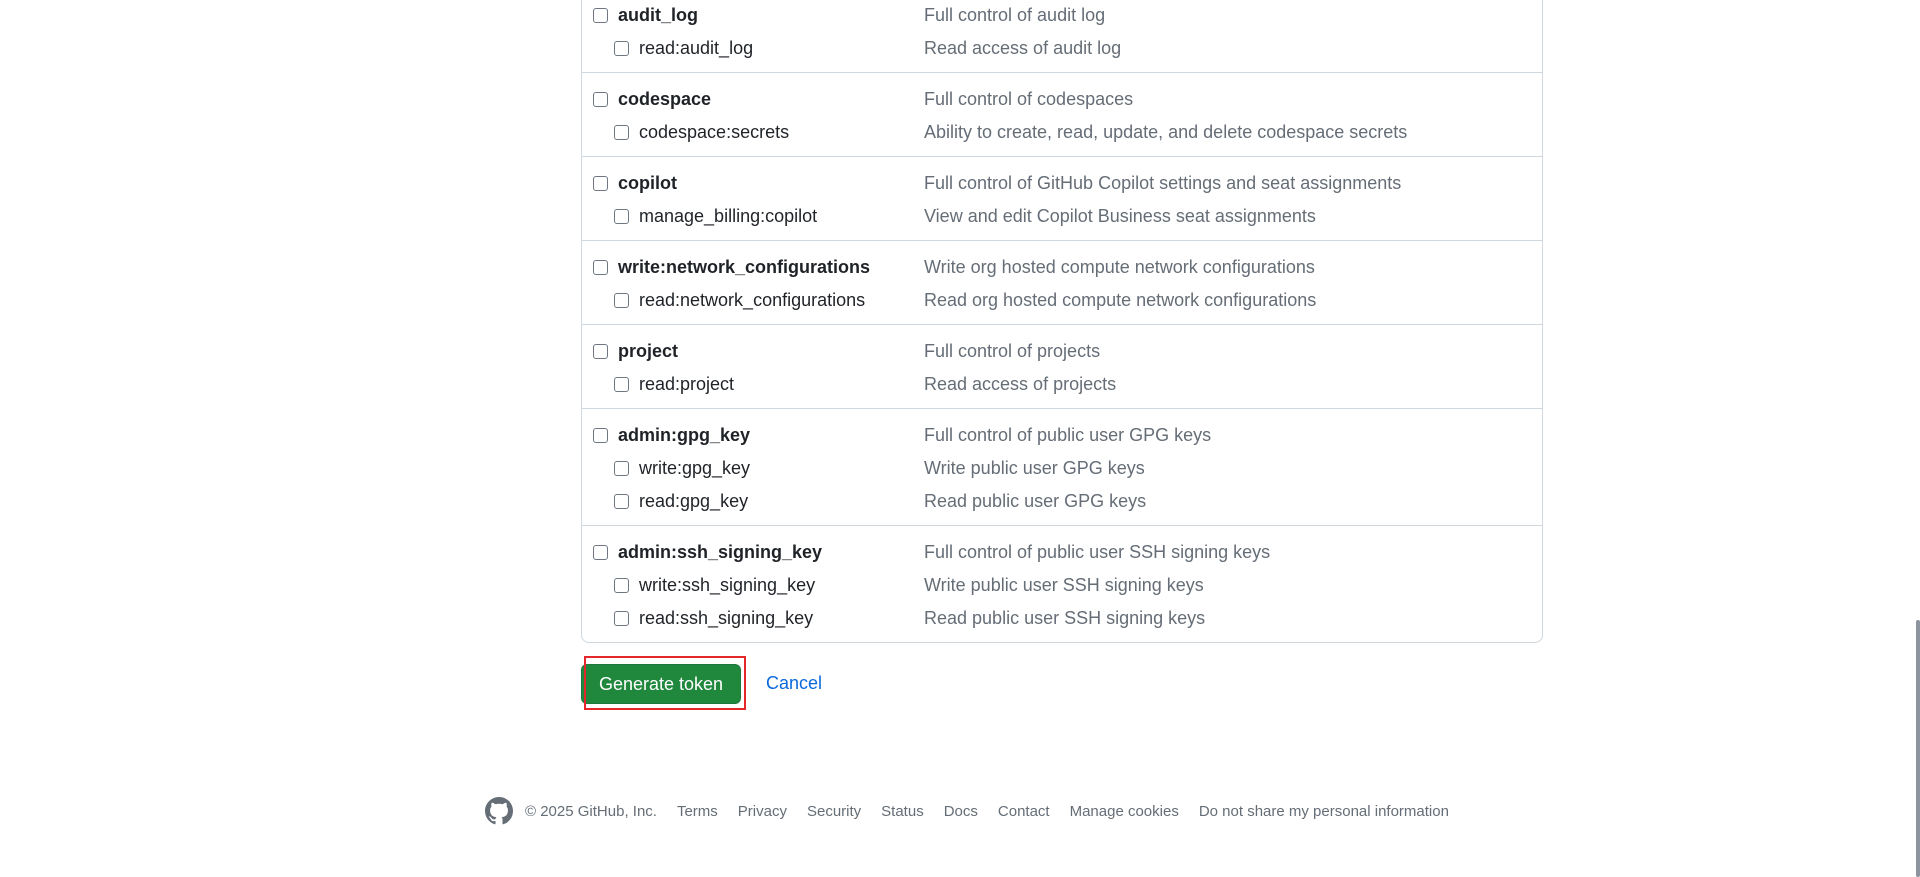  Describe the element at coordinates (1124, 811) in the screenshot. I see `footer-link-manage-cookies: Manage cookies` at that location.